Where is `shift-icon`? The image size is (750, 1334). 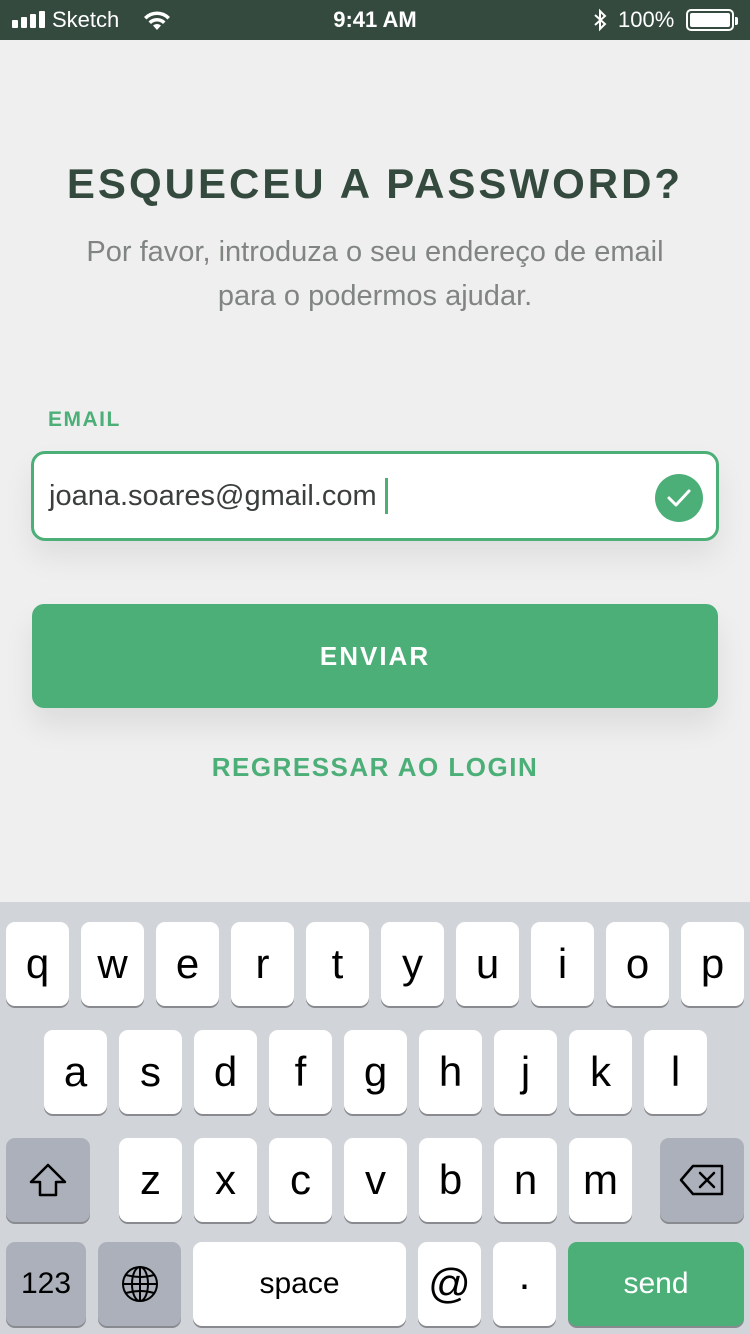
shift-icon is located at coordinates (48, 1180).